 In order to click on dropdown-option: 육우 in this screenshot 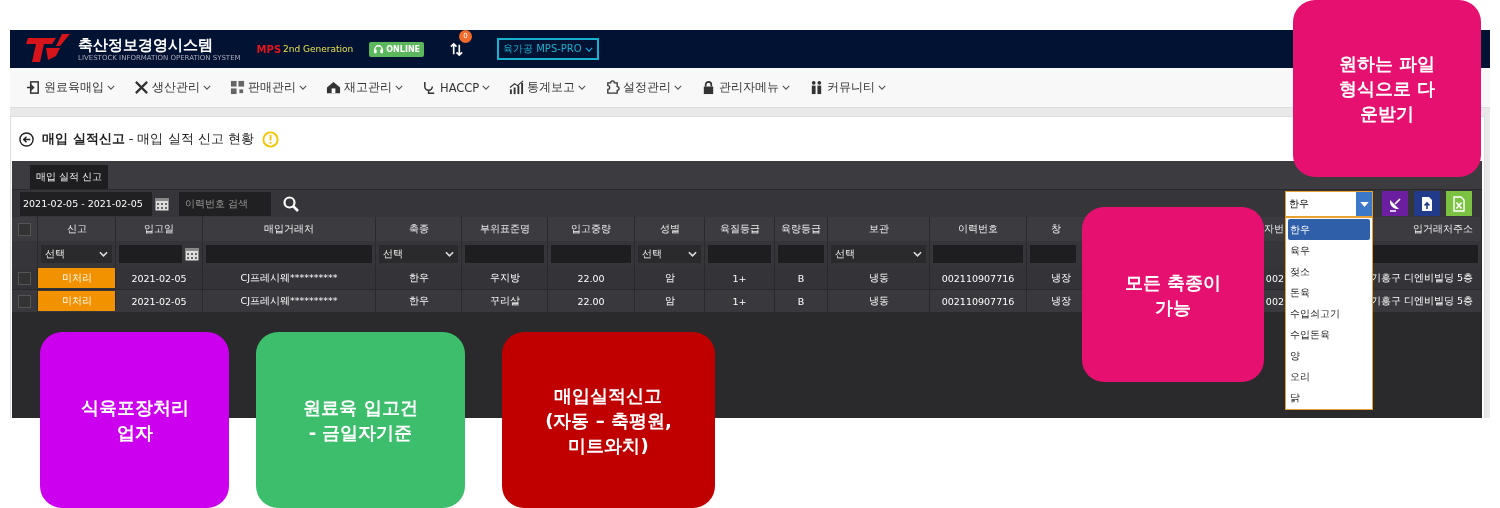, I will do `click(1329, 250)`.